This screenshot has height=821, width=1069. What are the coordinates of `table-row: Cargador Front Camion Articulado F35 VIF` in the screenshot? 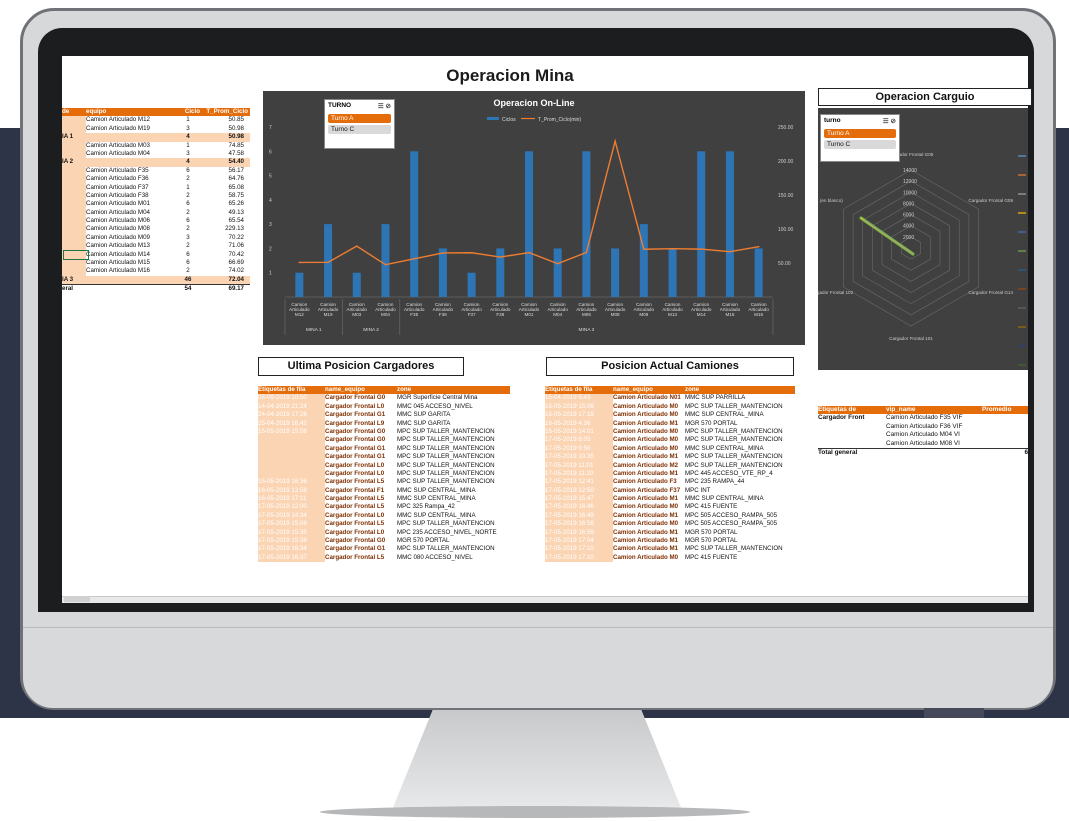 It's located at (923, 418).